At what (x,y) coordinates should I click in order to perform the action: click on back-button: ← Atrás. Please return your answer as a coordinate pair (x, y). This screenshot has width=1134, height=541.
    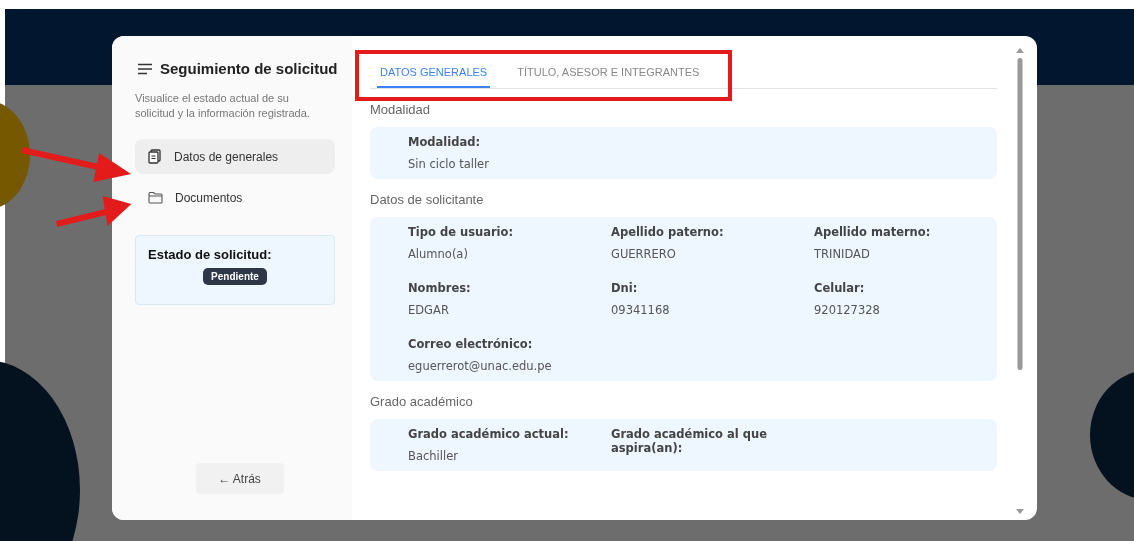
    Looking at the image, I should click on (239, 478).